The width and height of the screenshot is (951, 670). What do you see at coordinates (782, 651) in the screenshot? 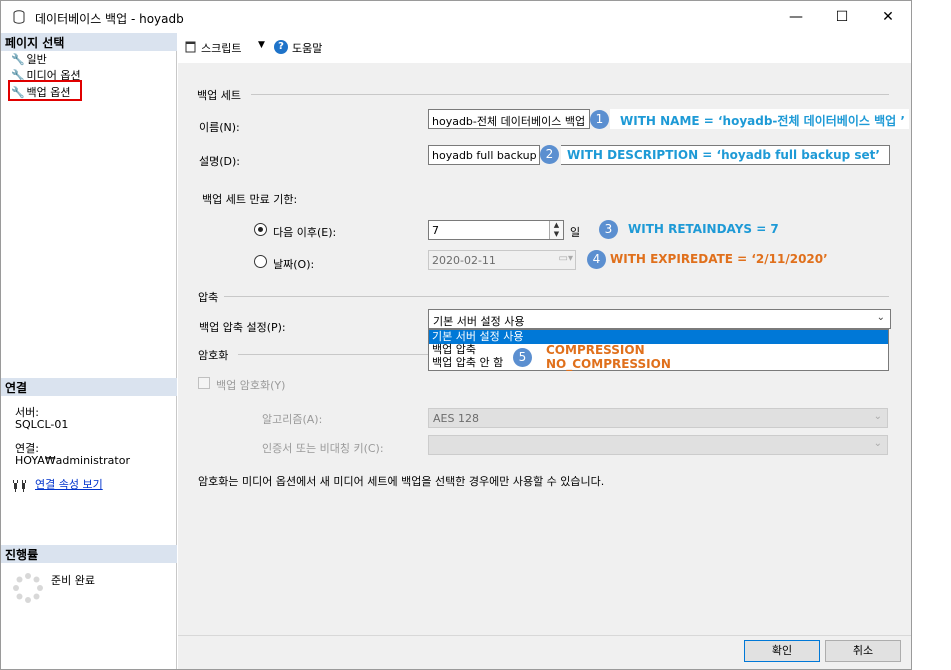
I see `ok-button: 확인` at bounding box center [782, 651].